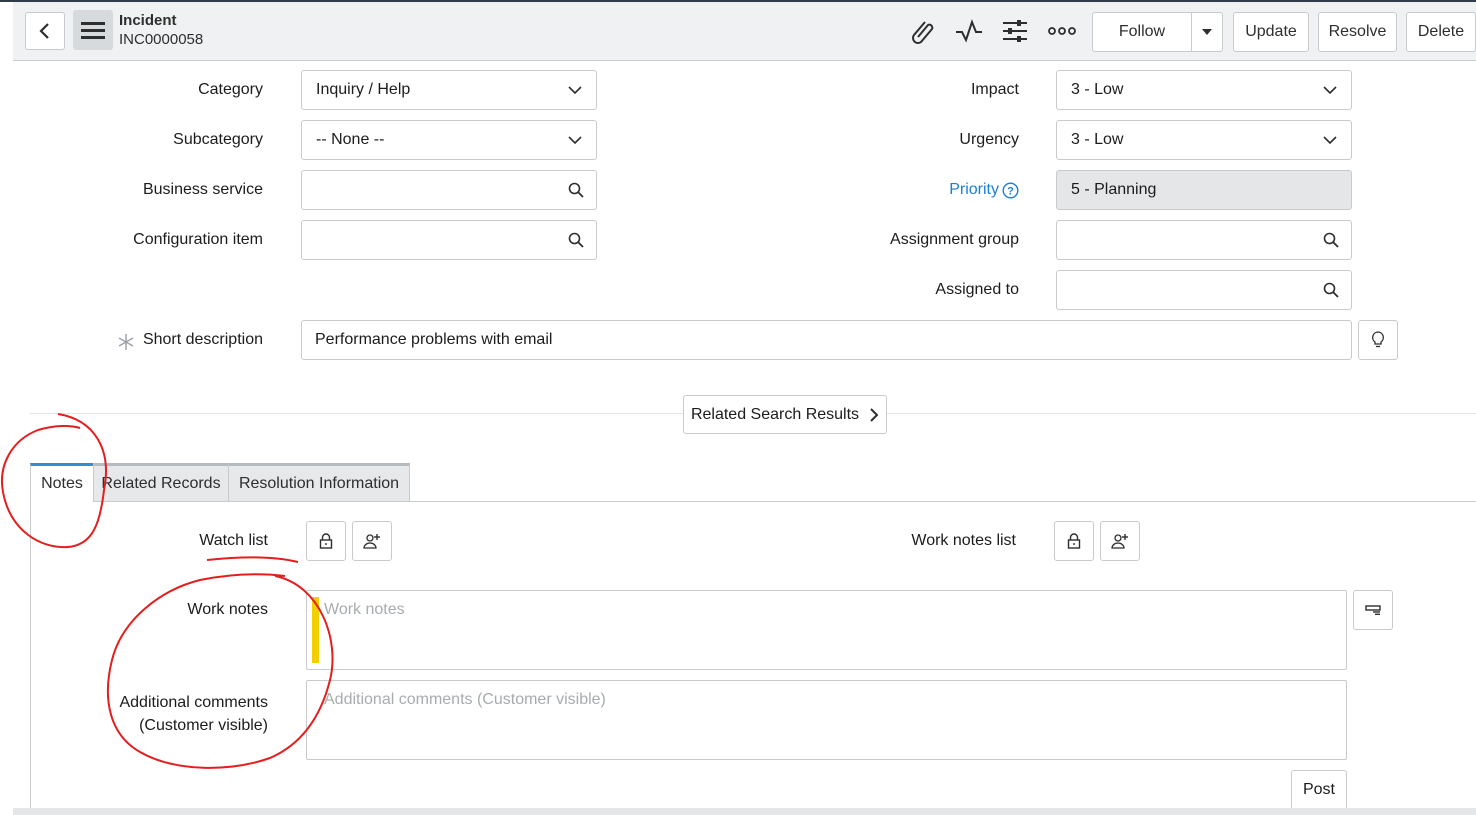 The height and width of the screenshot is (815, 1476). What do you see at coordinates (1319, 790) in the screenshot?
I see `post-button: Post` at bounding box center [1319, 790].